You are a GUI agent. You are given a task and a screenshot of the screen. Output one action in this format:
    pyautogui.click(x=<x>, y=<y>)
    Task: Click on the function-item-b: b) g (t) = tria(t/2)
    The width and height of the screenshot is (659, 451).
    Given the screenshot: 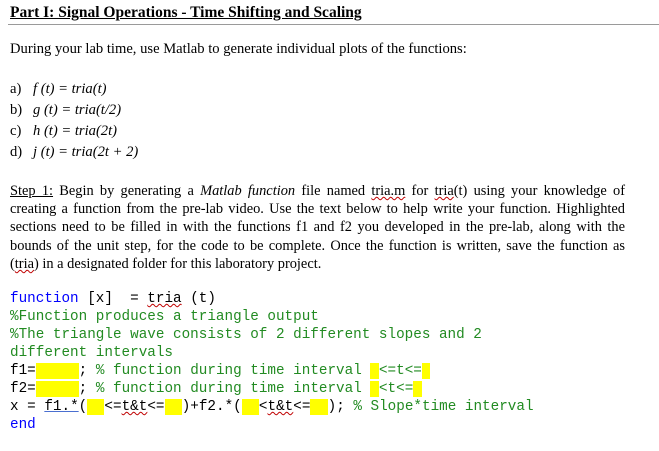 What is the action you would take?
    pyautogui.click(x=65, y=110)
    